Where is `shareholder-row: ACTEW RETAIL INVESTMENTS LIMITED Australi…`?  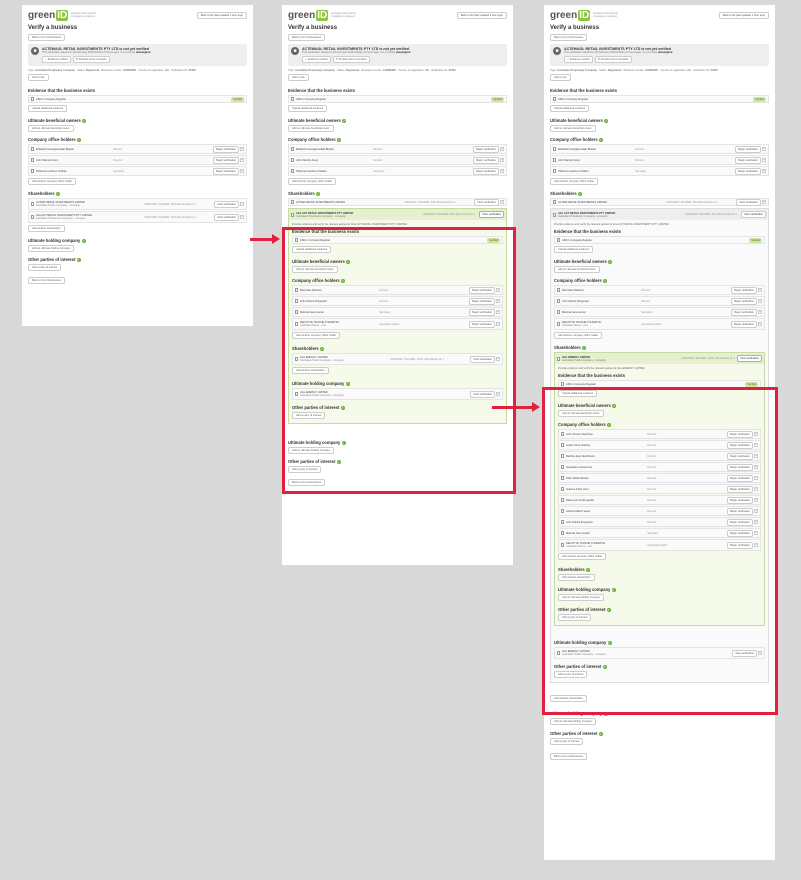
shareholder-row: ACTEW RETAIL INVESTMENTS LIMITED Australi… is located at coordinates (137, 204).